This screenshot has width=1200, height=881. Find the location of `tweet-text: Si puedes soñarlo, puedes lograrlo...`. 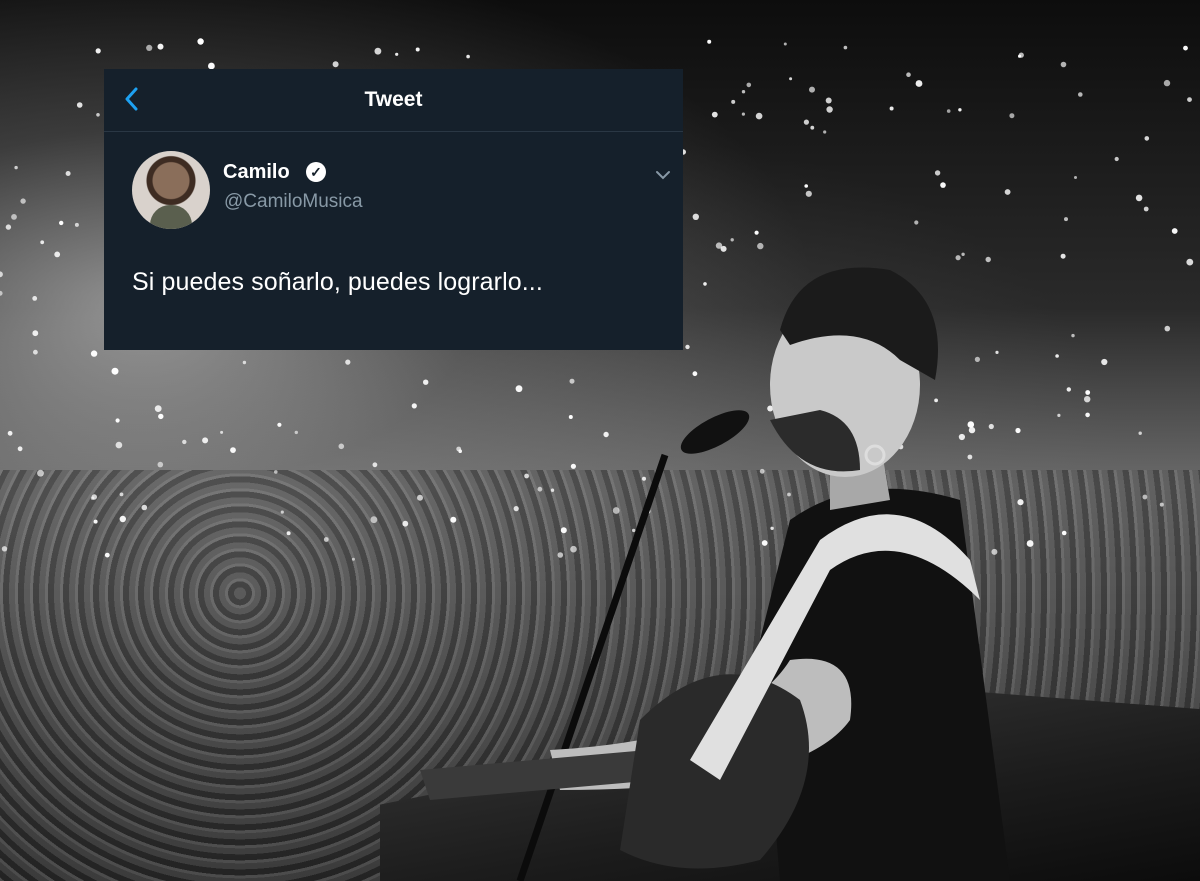

tweet-text: Si puedes soñarlo, puedes lograrlo... is located at coordinates (337, 282).